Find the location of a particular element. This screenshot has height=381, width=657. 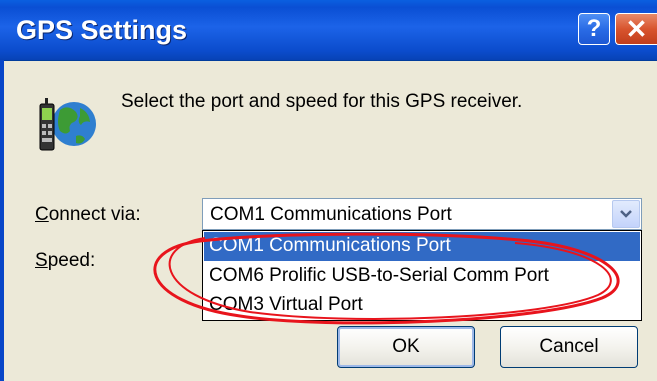

help-button: ? is located at coordinates (594, 29).